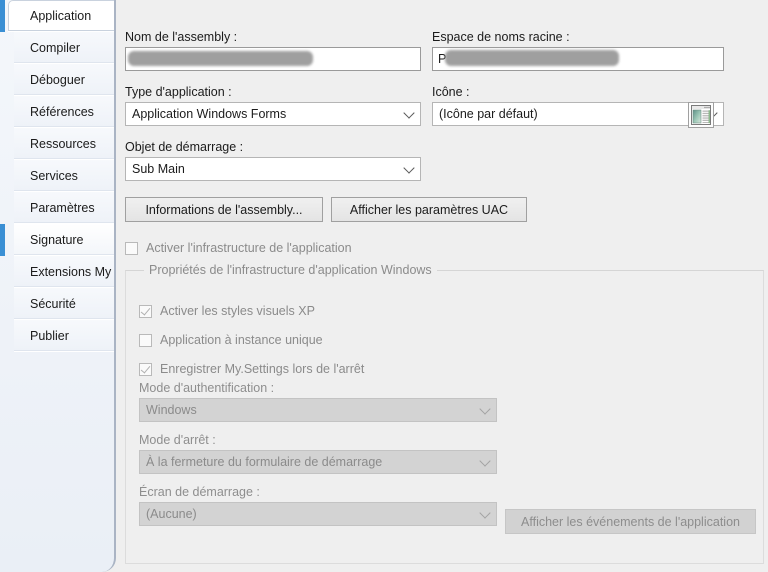 The height and width of the screenshot is (572, 768). I want to click on groupbox-checkbox-label: Enregistrer My.Settings lors de l'arrêt, so click(262, 369).